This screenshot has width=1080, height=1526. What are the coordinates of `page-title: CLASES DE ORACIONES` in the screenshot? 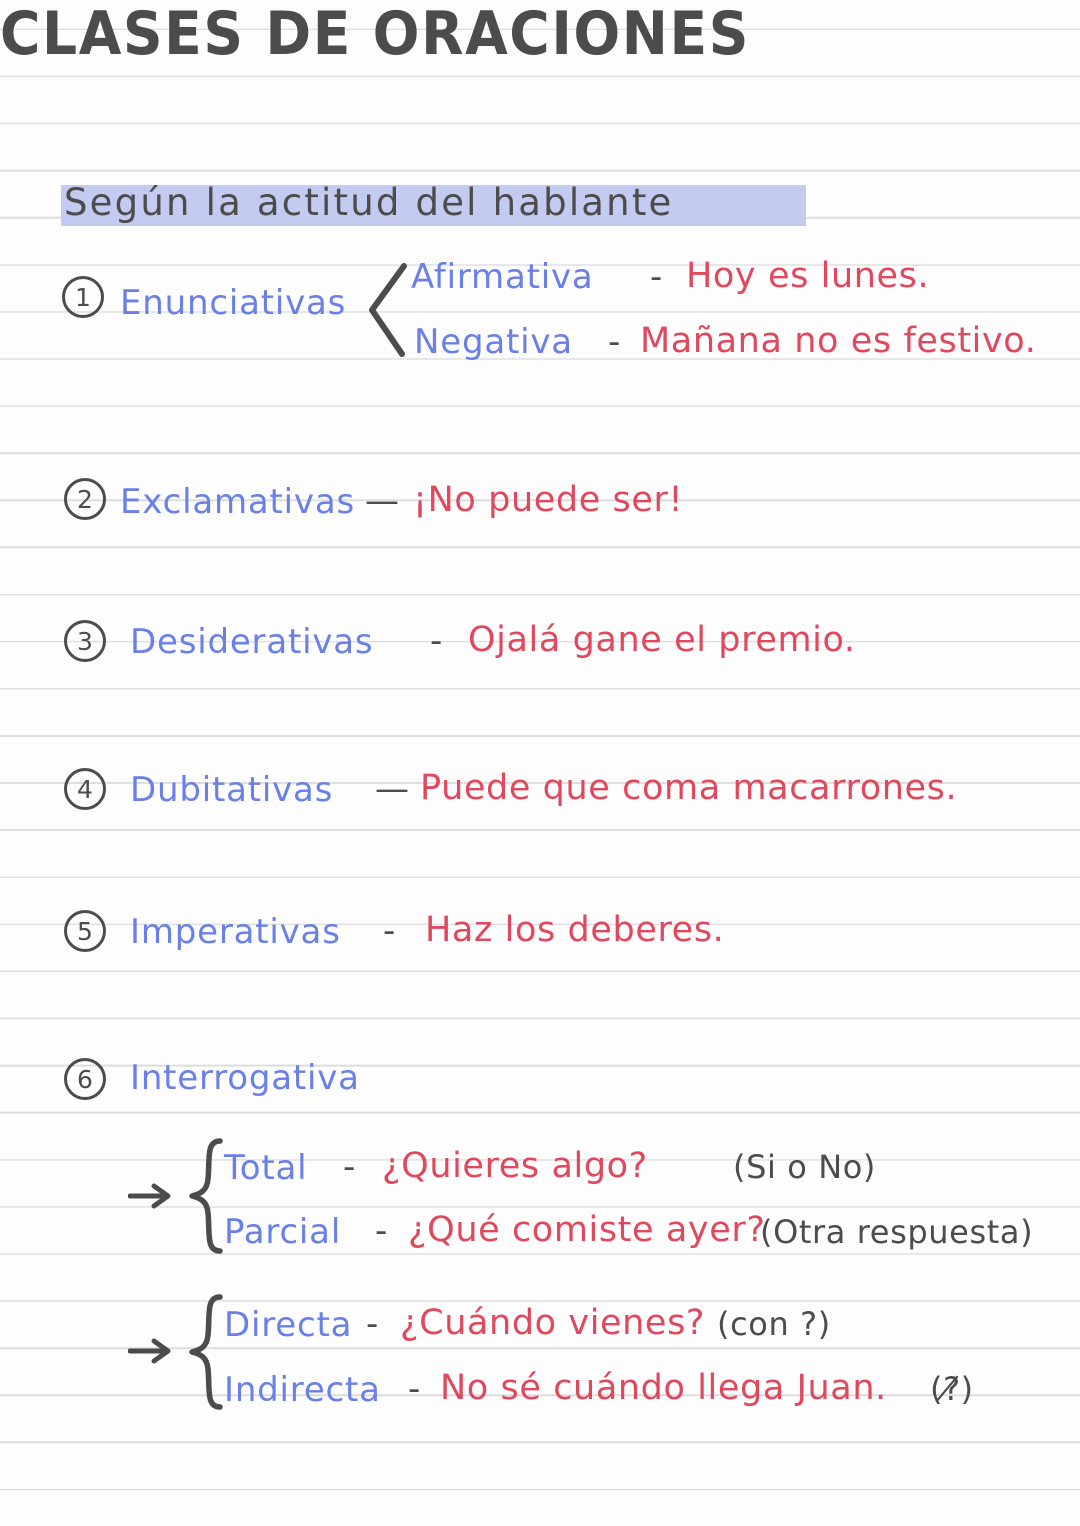 It's located at (375, 34).